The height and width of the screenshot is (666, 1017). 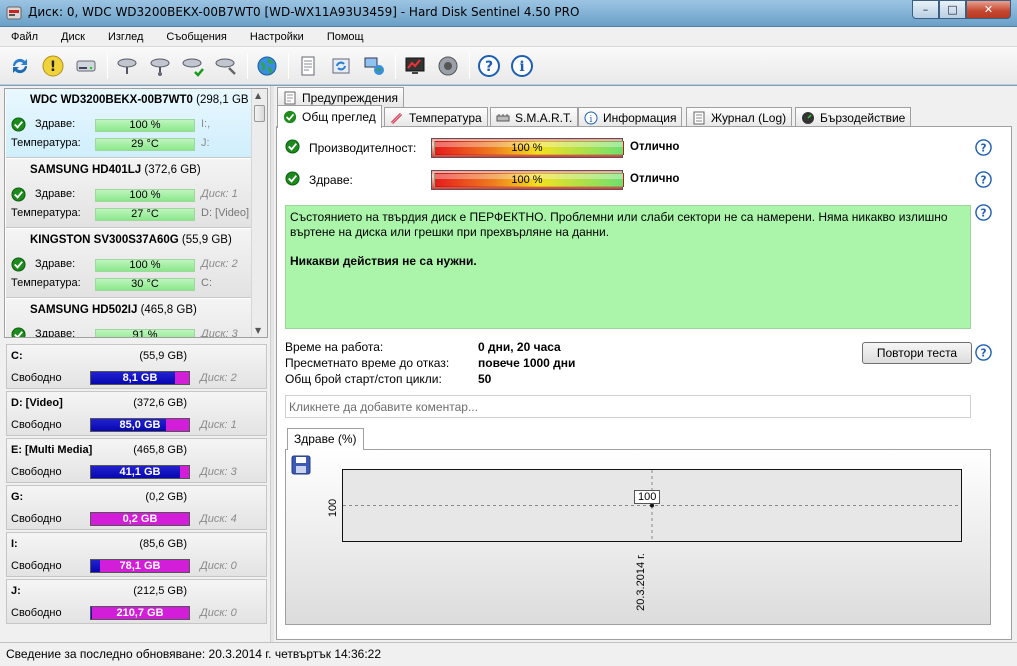 I want to click on menu-file: Файл, so click(x=24, y=37).